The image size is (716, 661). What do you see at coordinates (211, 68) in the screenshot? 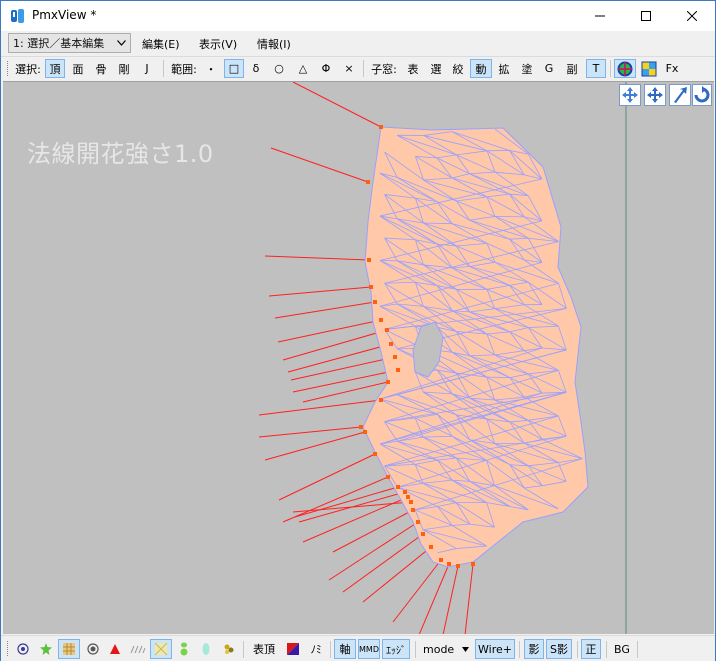
I see `range-point-button: ・` at bounding box center [211, 68].